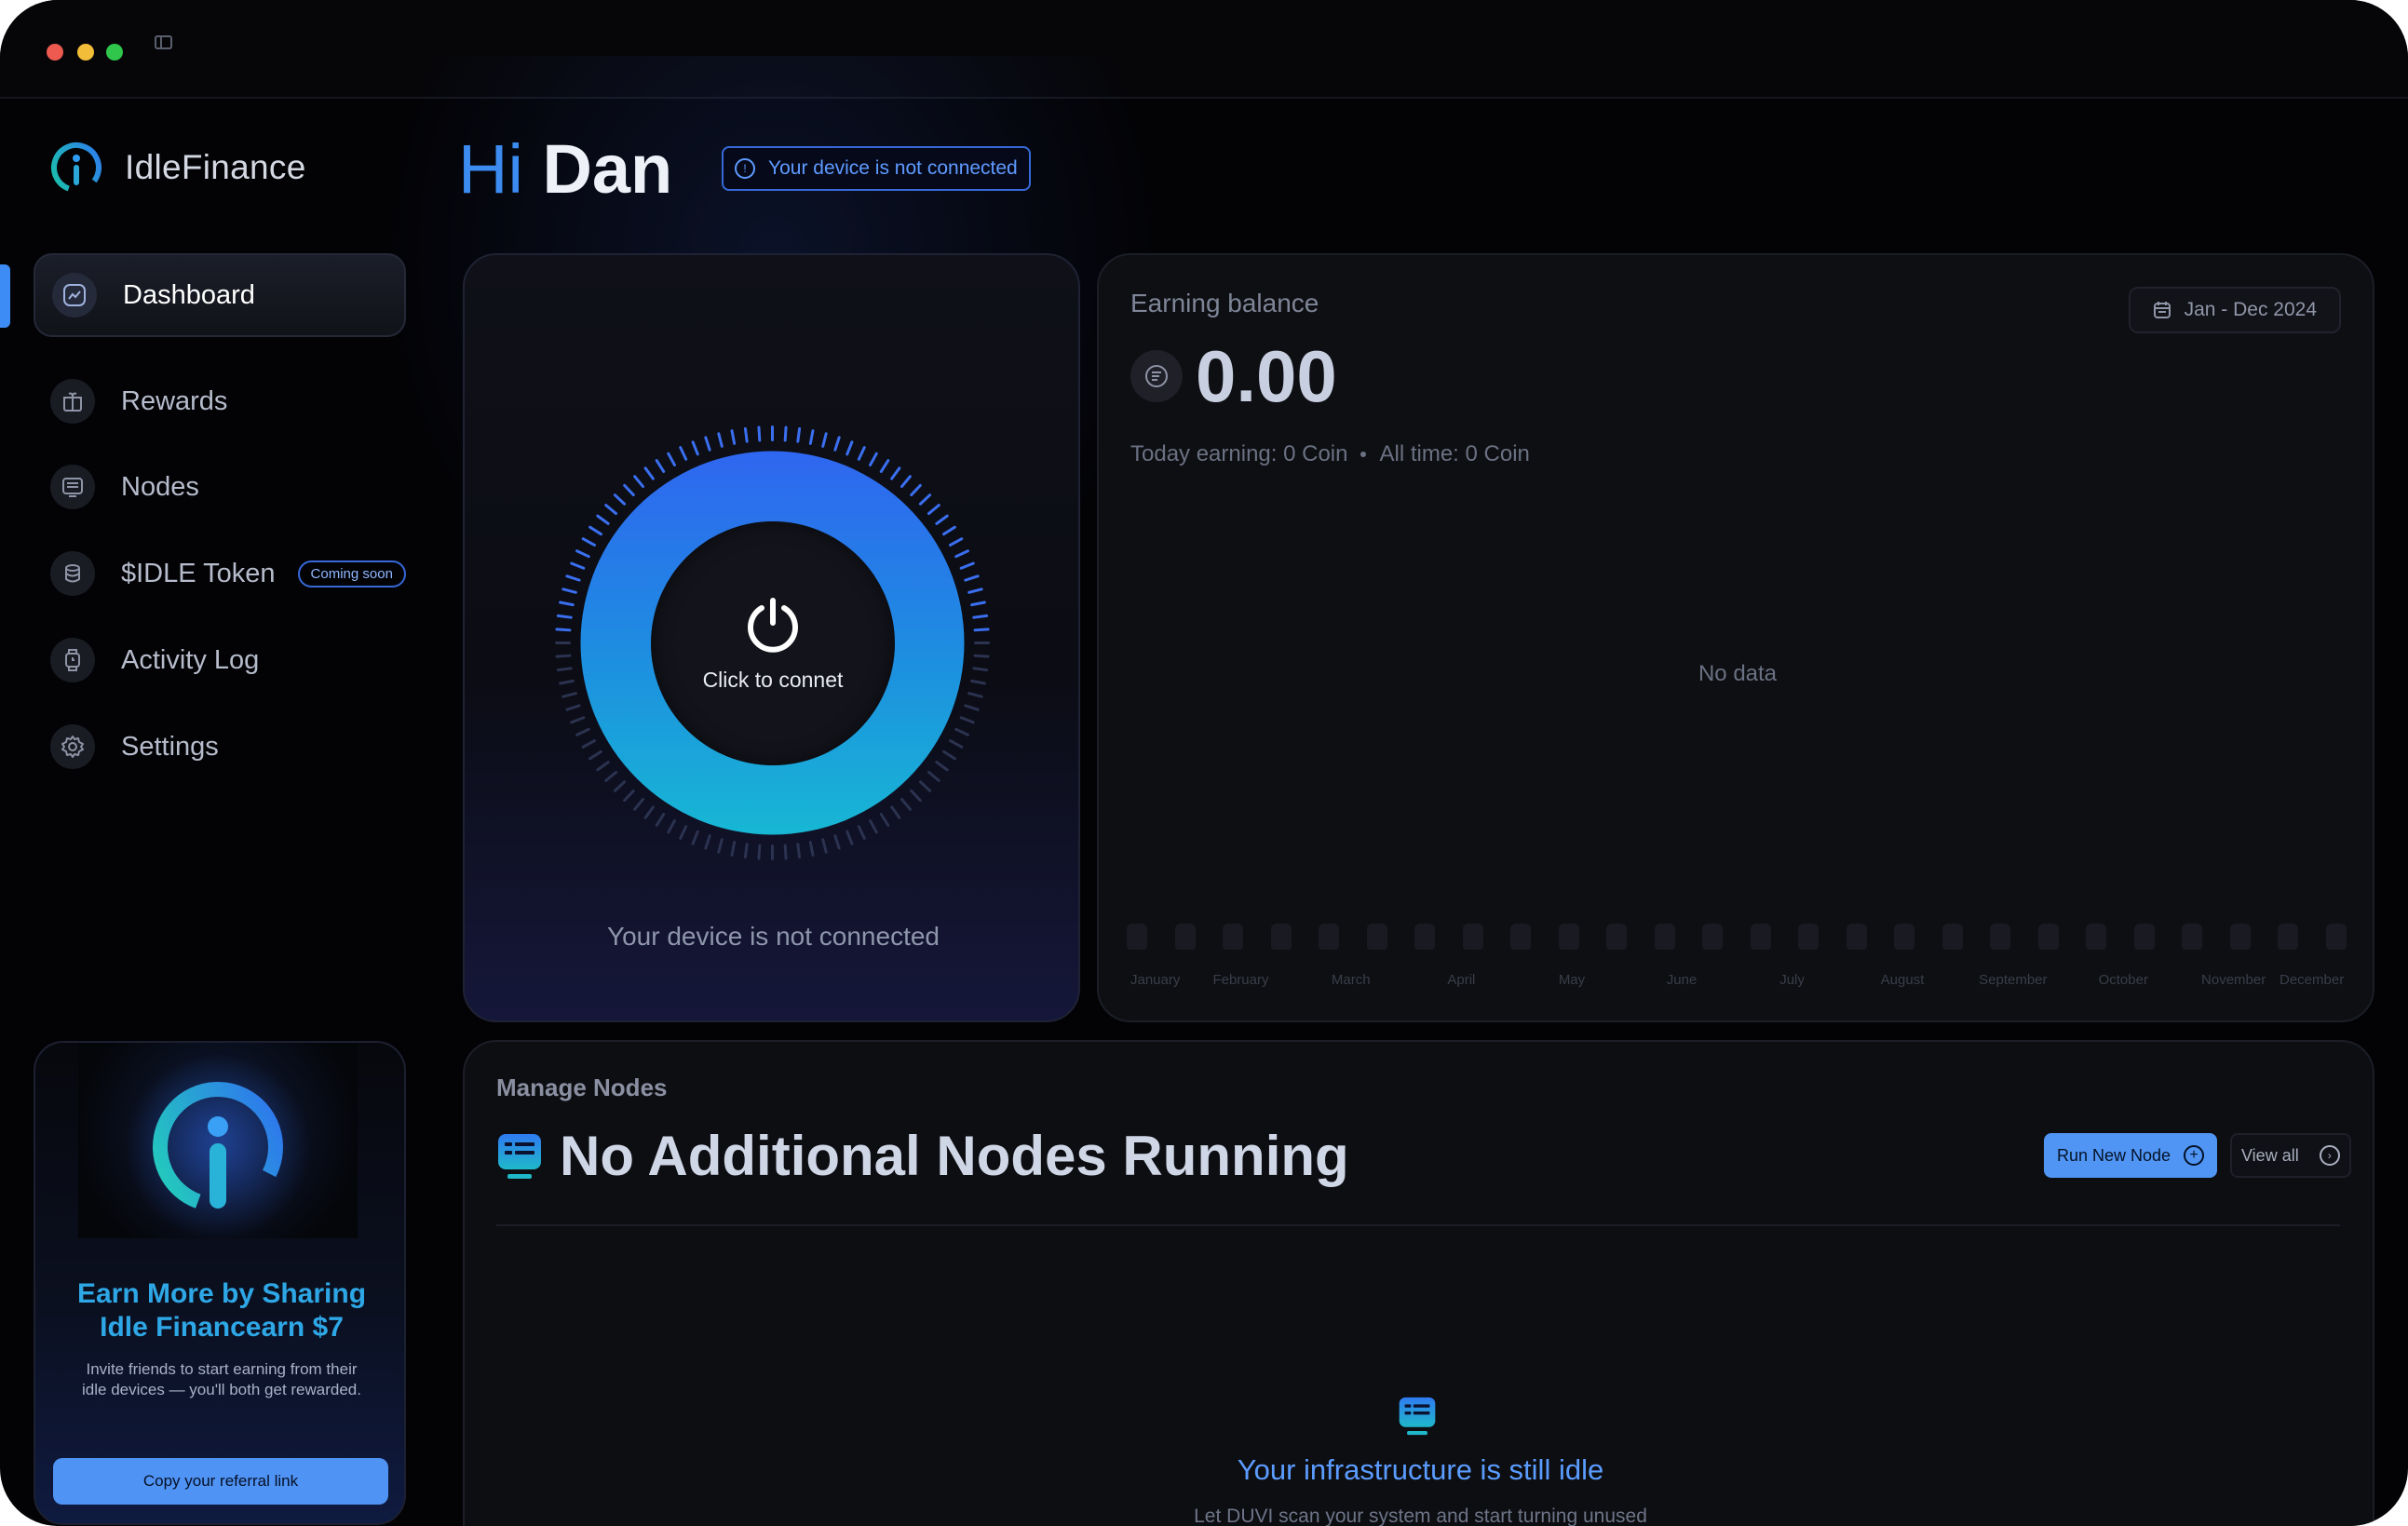 The height and width of the screenshot is (1526, 2408). Describe the element at coordinates (220, 487) in the screenshot. I see `sidebar-item-nodes: Nodes` at that location.